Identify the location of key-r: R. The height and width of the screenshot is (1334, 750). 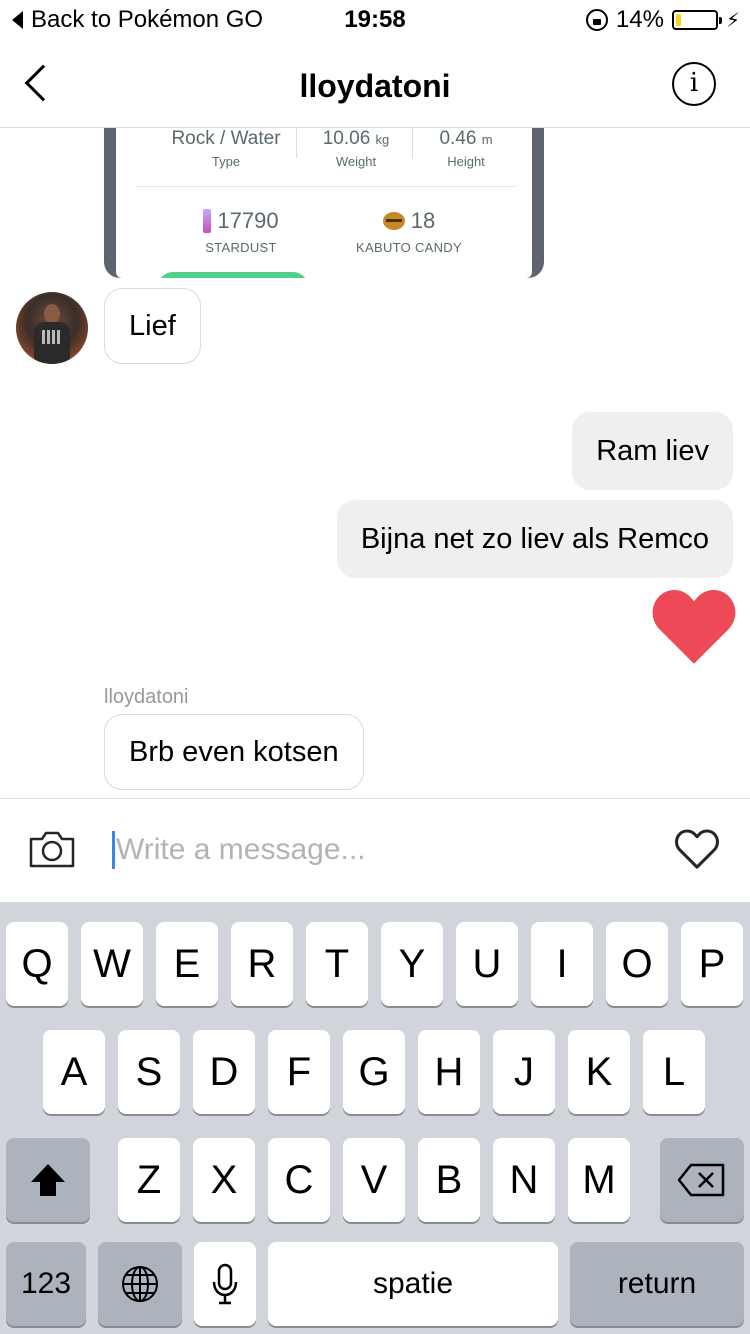
(262, 964).